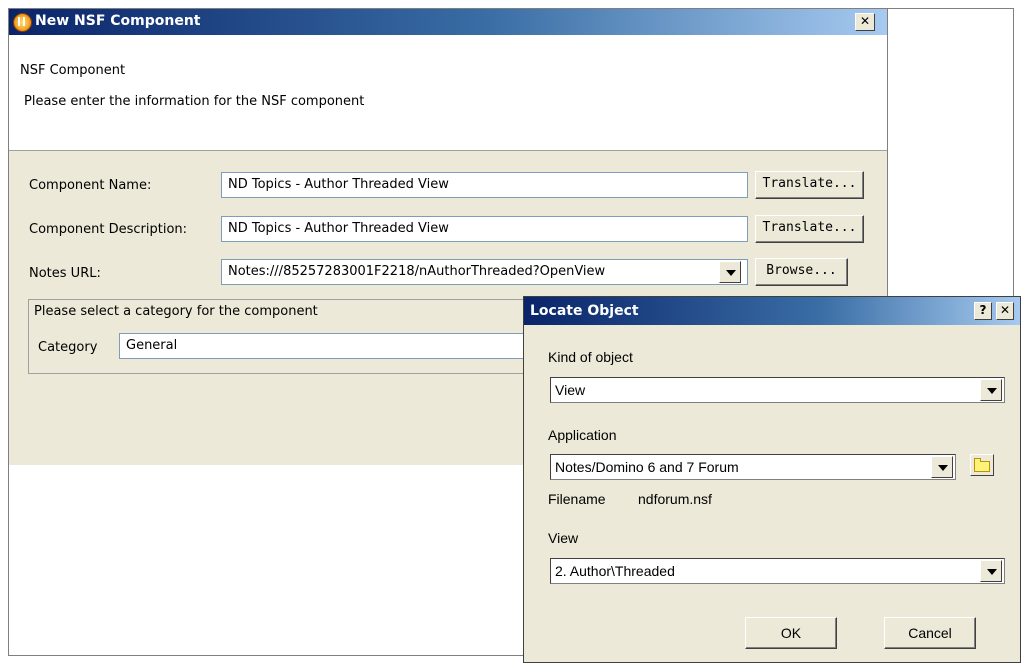 This screenshot has width=1021, height=663. I want to click on view-select: 2. Author\Threaded, so click(777, 571).